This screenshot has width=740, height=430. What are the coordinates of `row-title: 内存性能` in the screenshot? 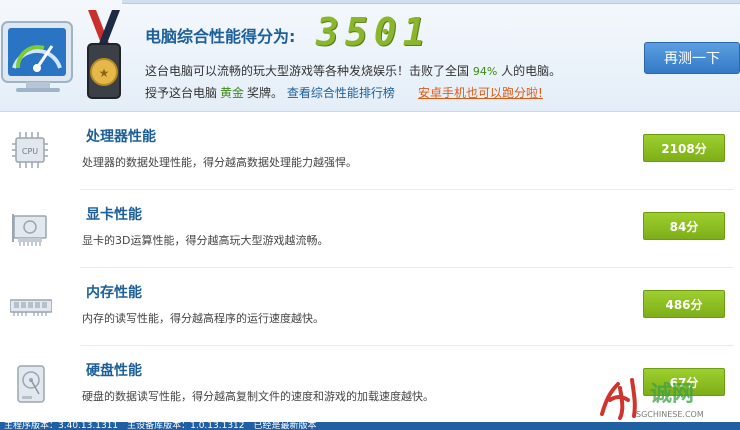 It's located at (114, 293).